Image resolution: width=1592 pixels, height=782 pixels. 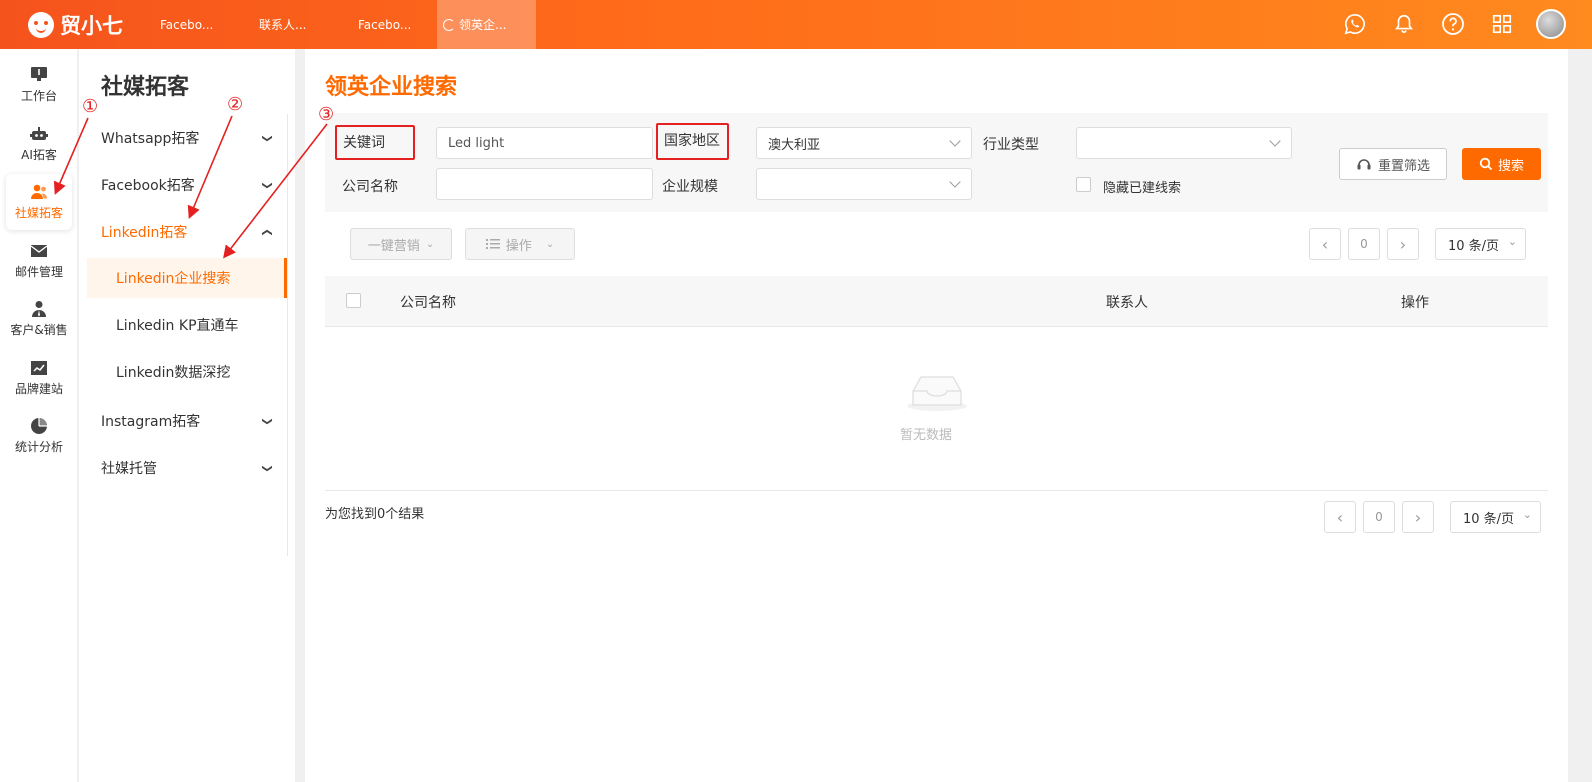 I want to click on apps-grid-icon, so click(x=1502, y=24).